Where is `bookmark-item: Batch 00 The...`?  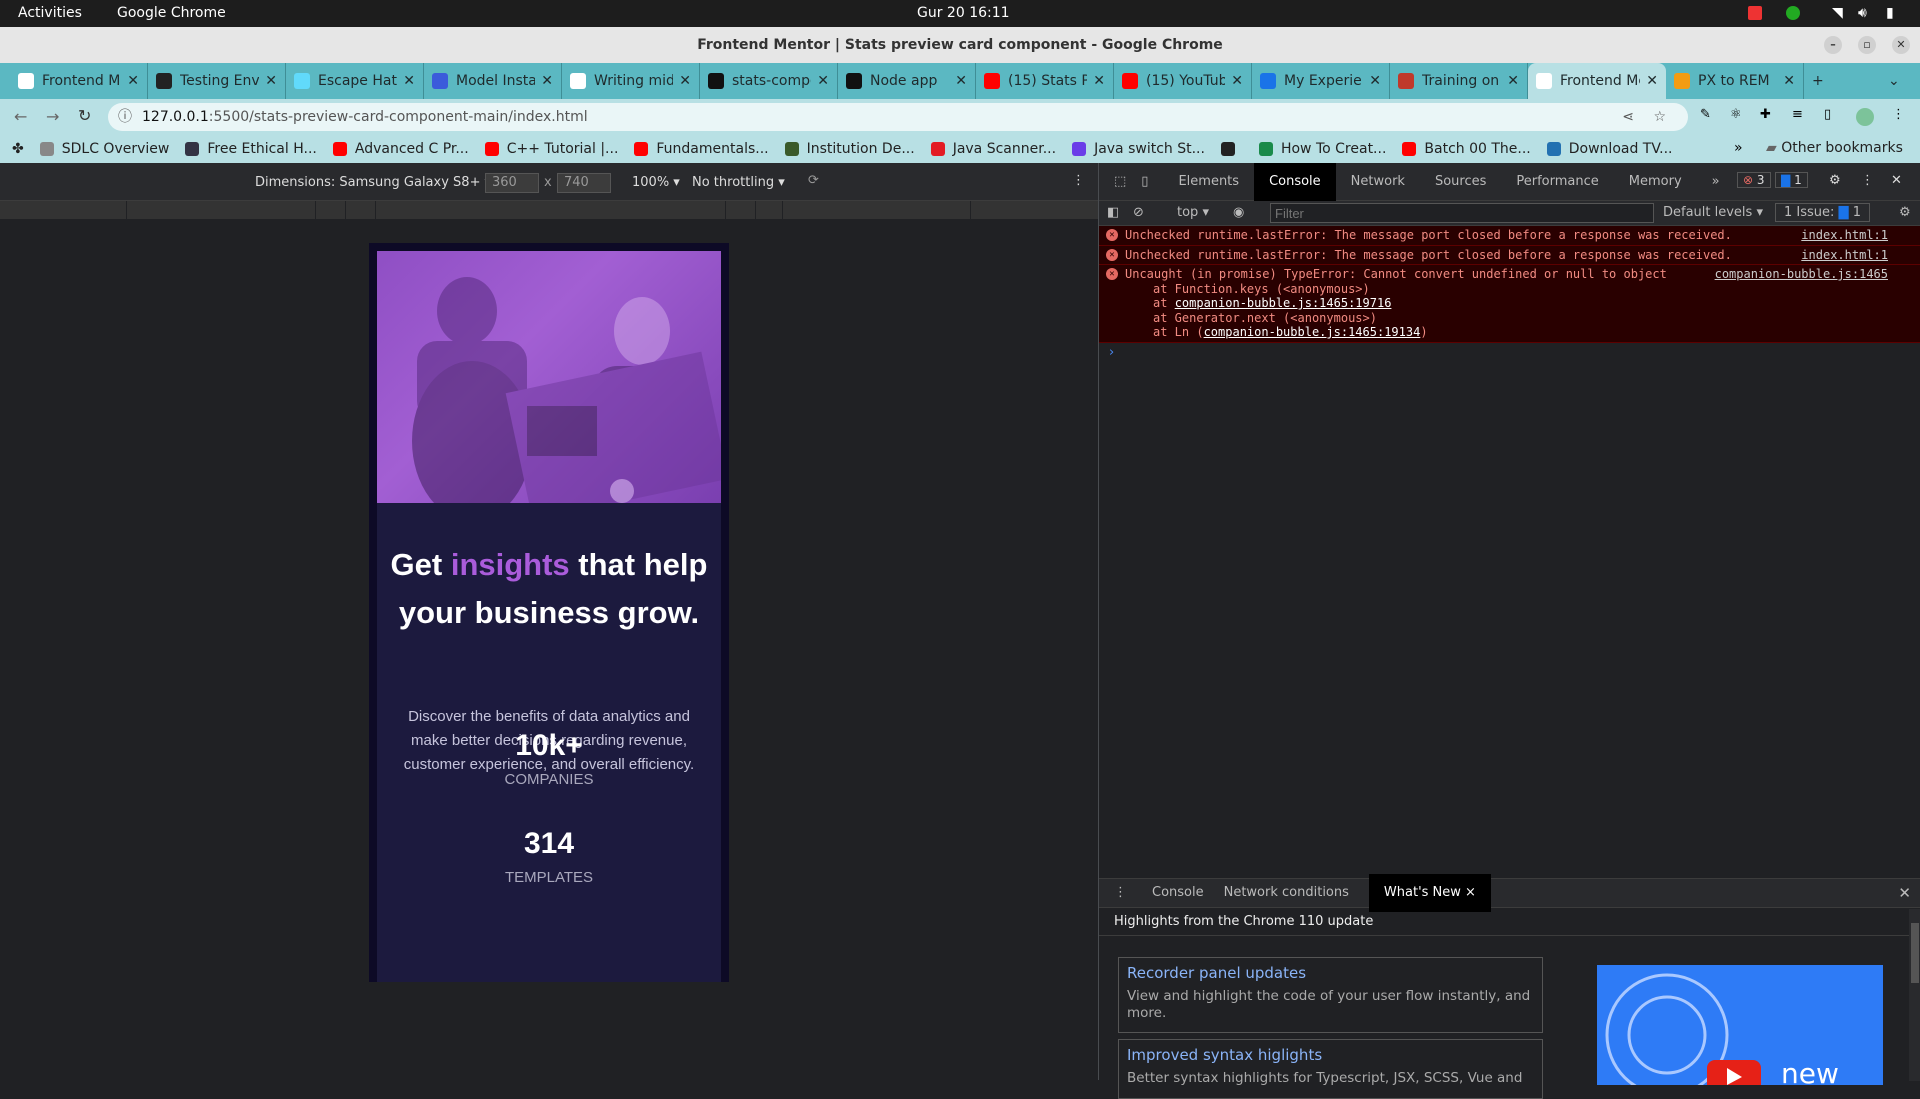 bookmark-item: Batch 00 The... is located at coordinates (1466, 149).